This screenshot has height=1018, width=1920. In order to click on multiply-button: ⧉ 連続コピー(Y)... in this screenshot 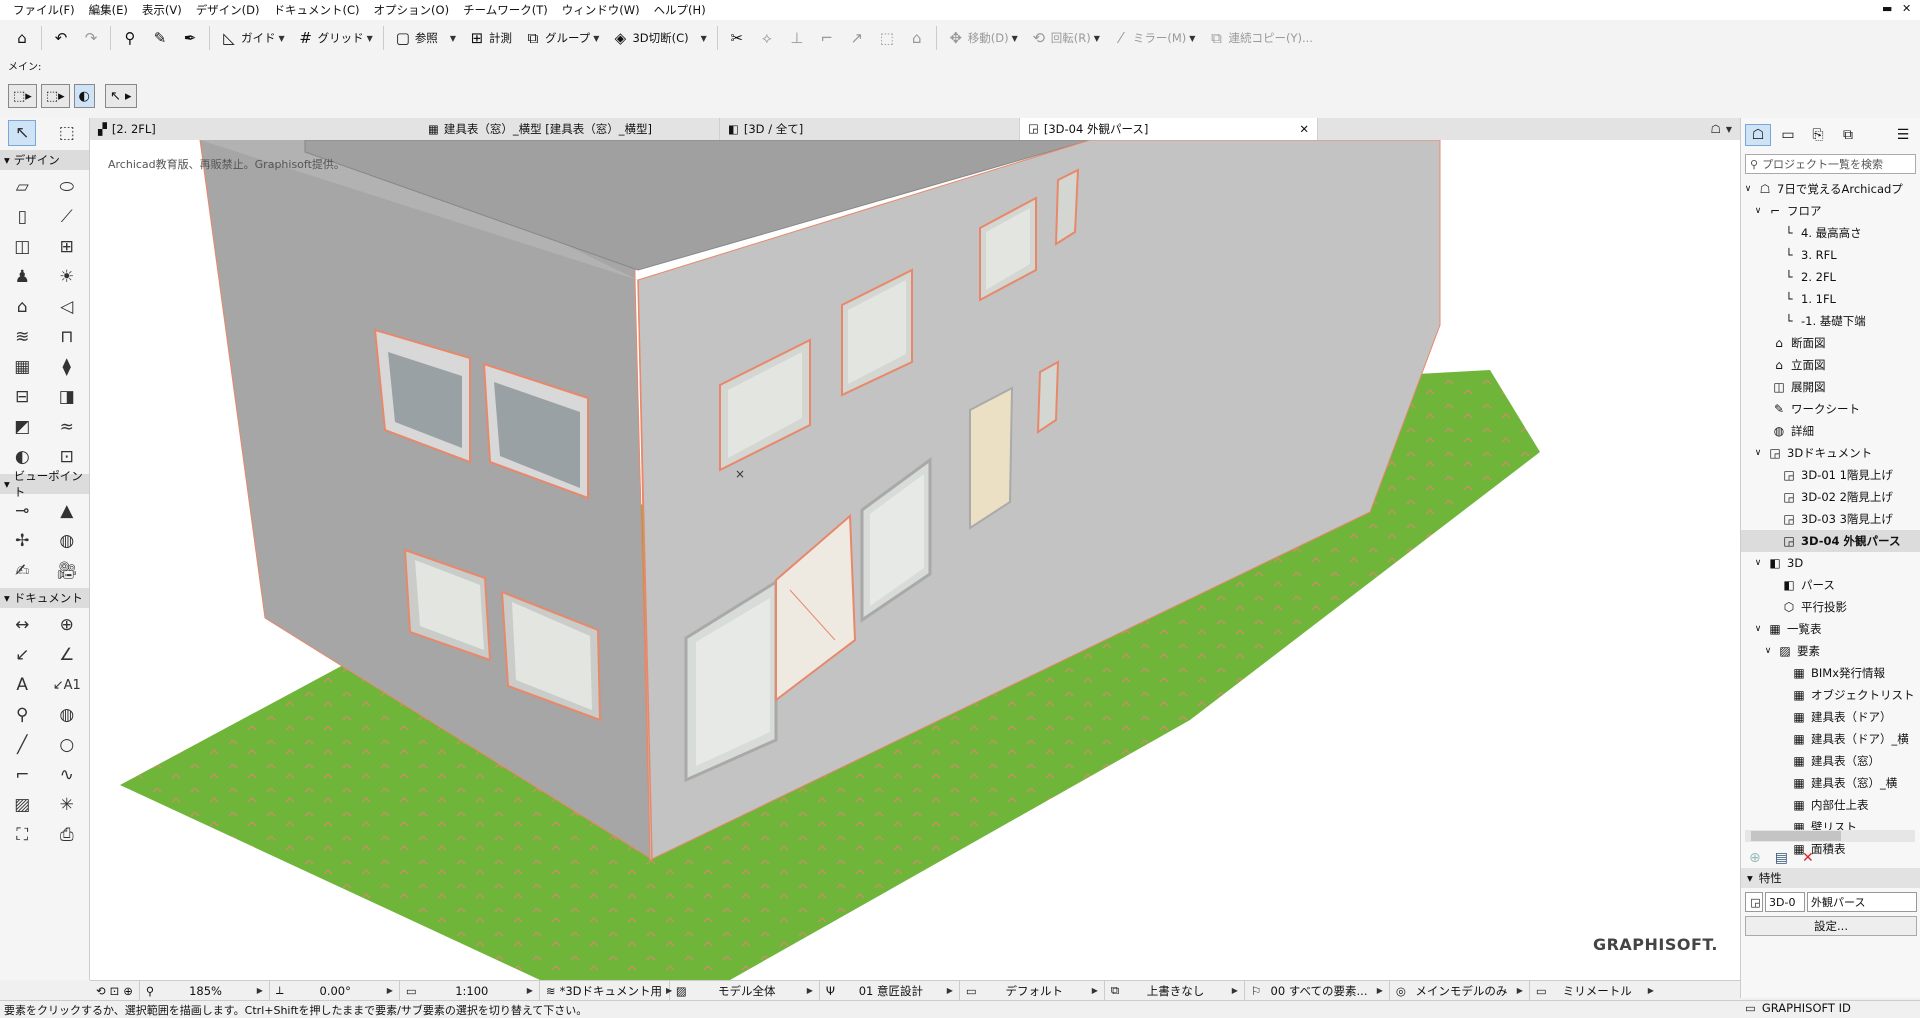, I will do `click(1259, 38)`.